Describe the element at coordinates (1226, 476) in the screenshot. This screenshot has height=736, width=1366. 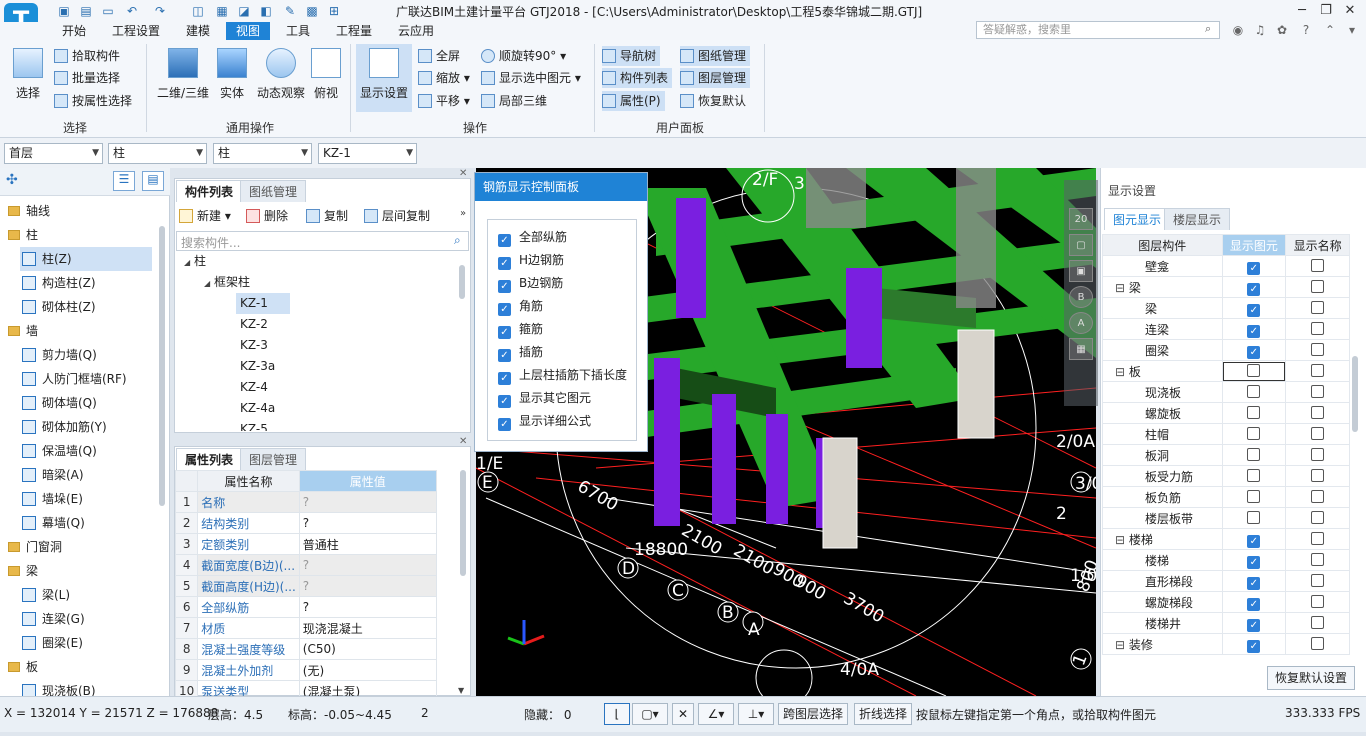
I see `display-row: 板受力筋` at that location.